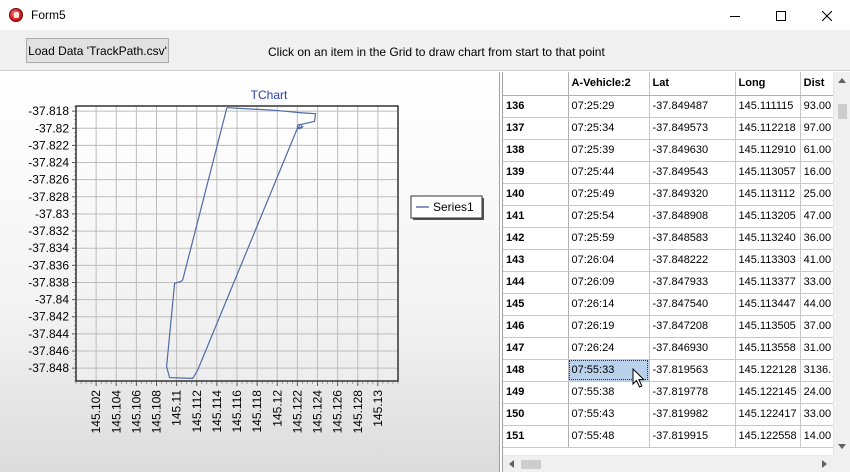  Describe the element at coordinates (768, 304) in the screenshot. I see `grid-cell-long: 145.113447` at that location.